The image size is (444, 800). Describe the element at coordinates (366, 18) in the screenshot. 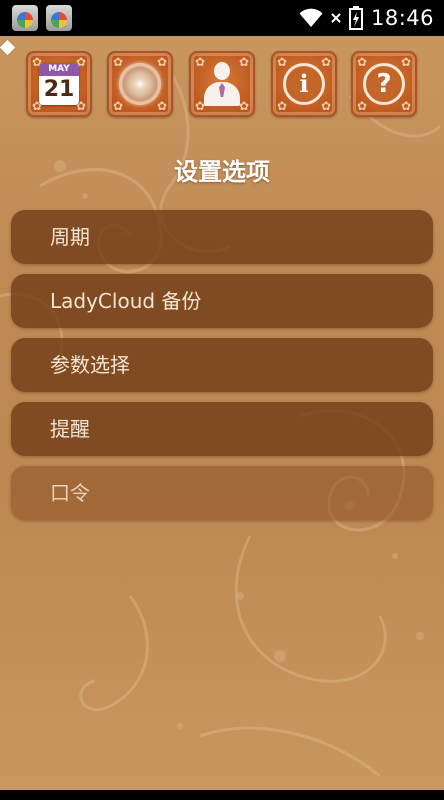

I see `status-bar-system-area: 18:46` at that location.